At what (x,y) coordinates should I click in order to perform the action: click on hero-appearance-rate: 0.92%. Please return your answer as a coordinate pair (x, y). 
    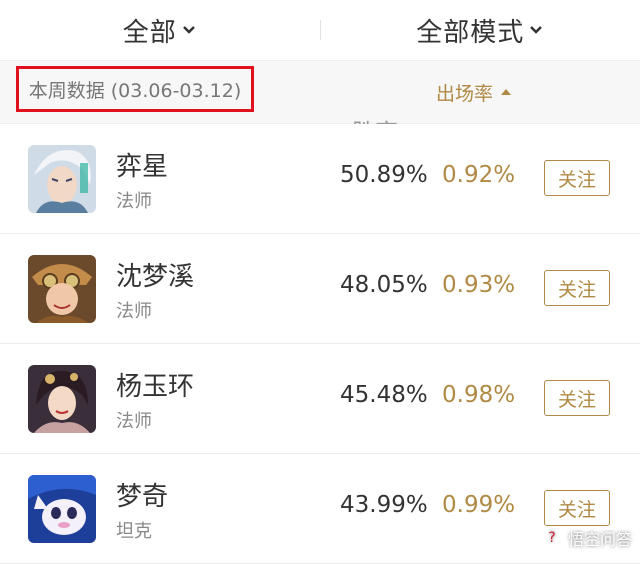
    Looking at the image, I should click on (478, 175).